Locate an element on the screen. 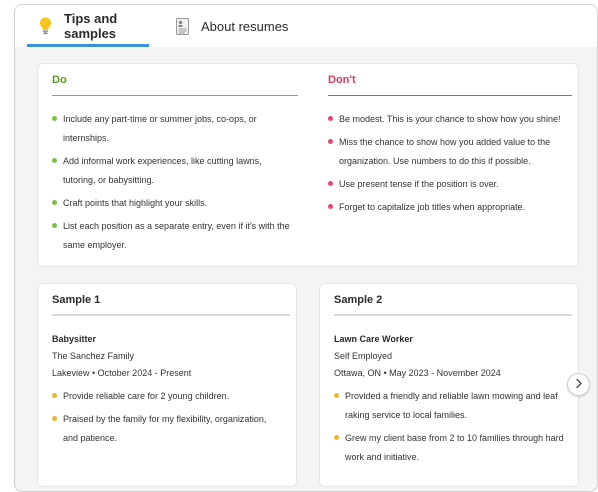 The image size is (598, 492). dont-heading: Don't is located at coordinates (342, 80).